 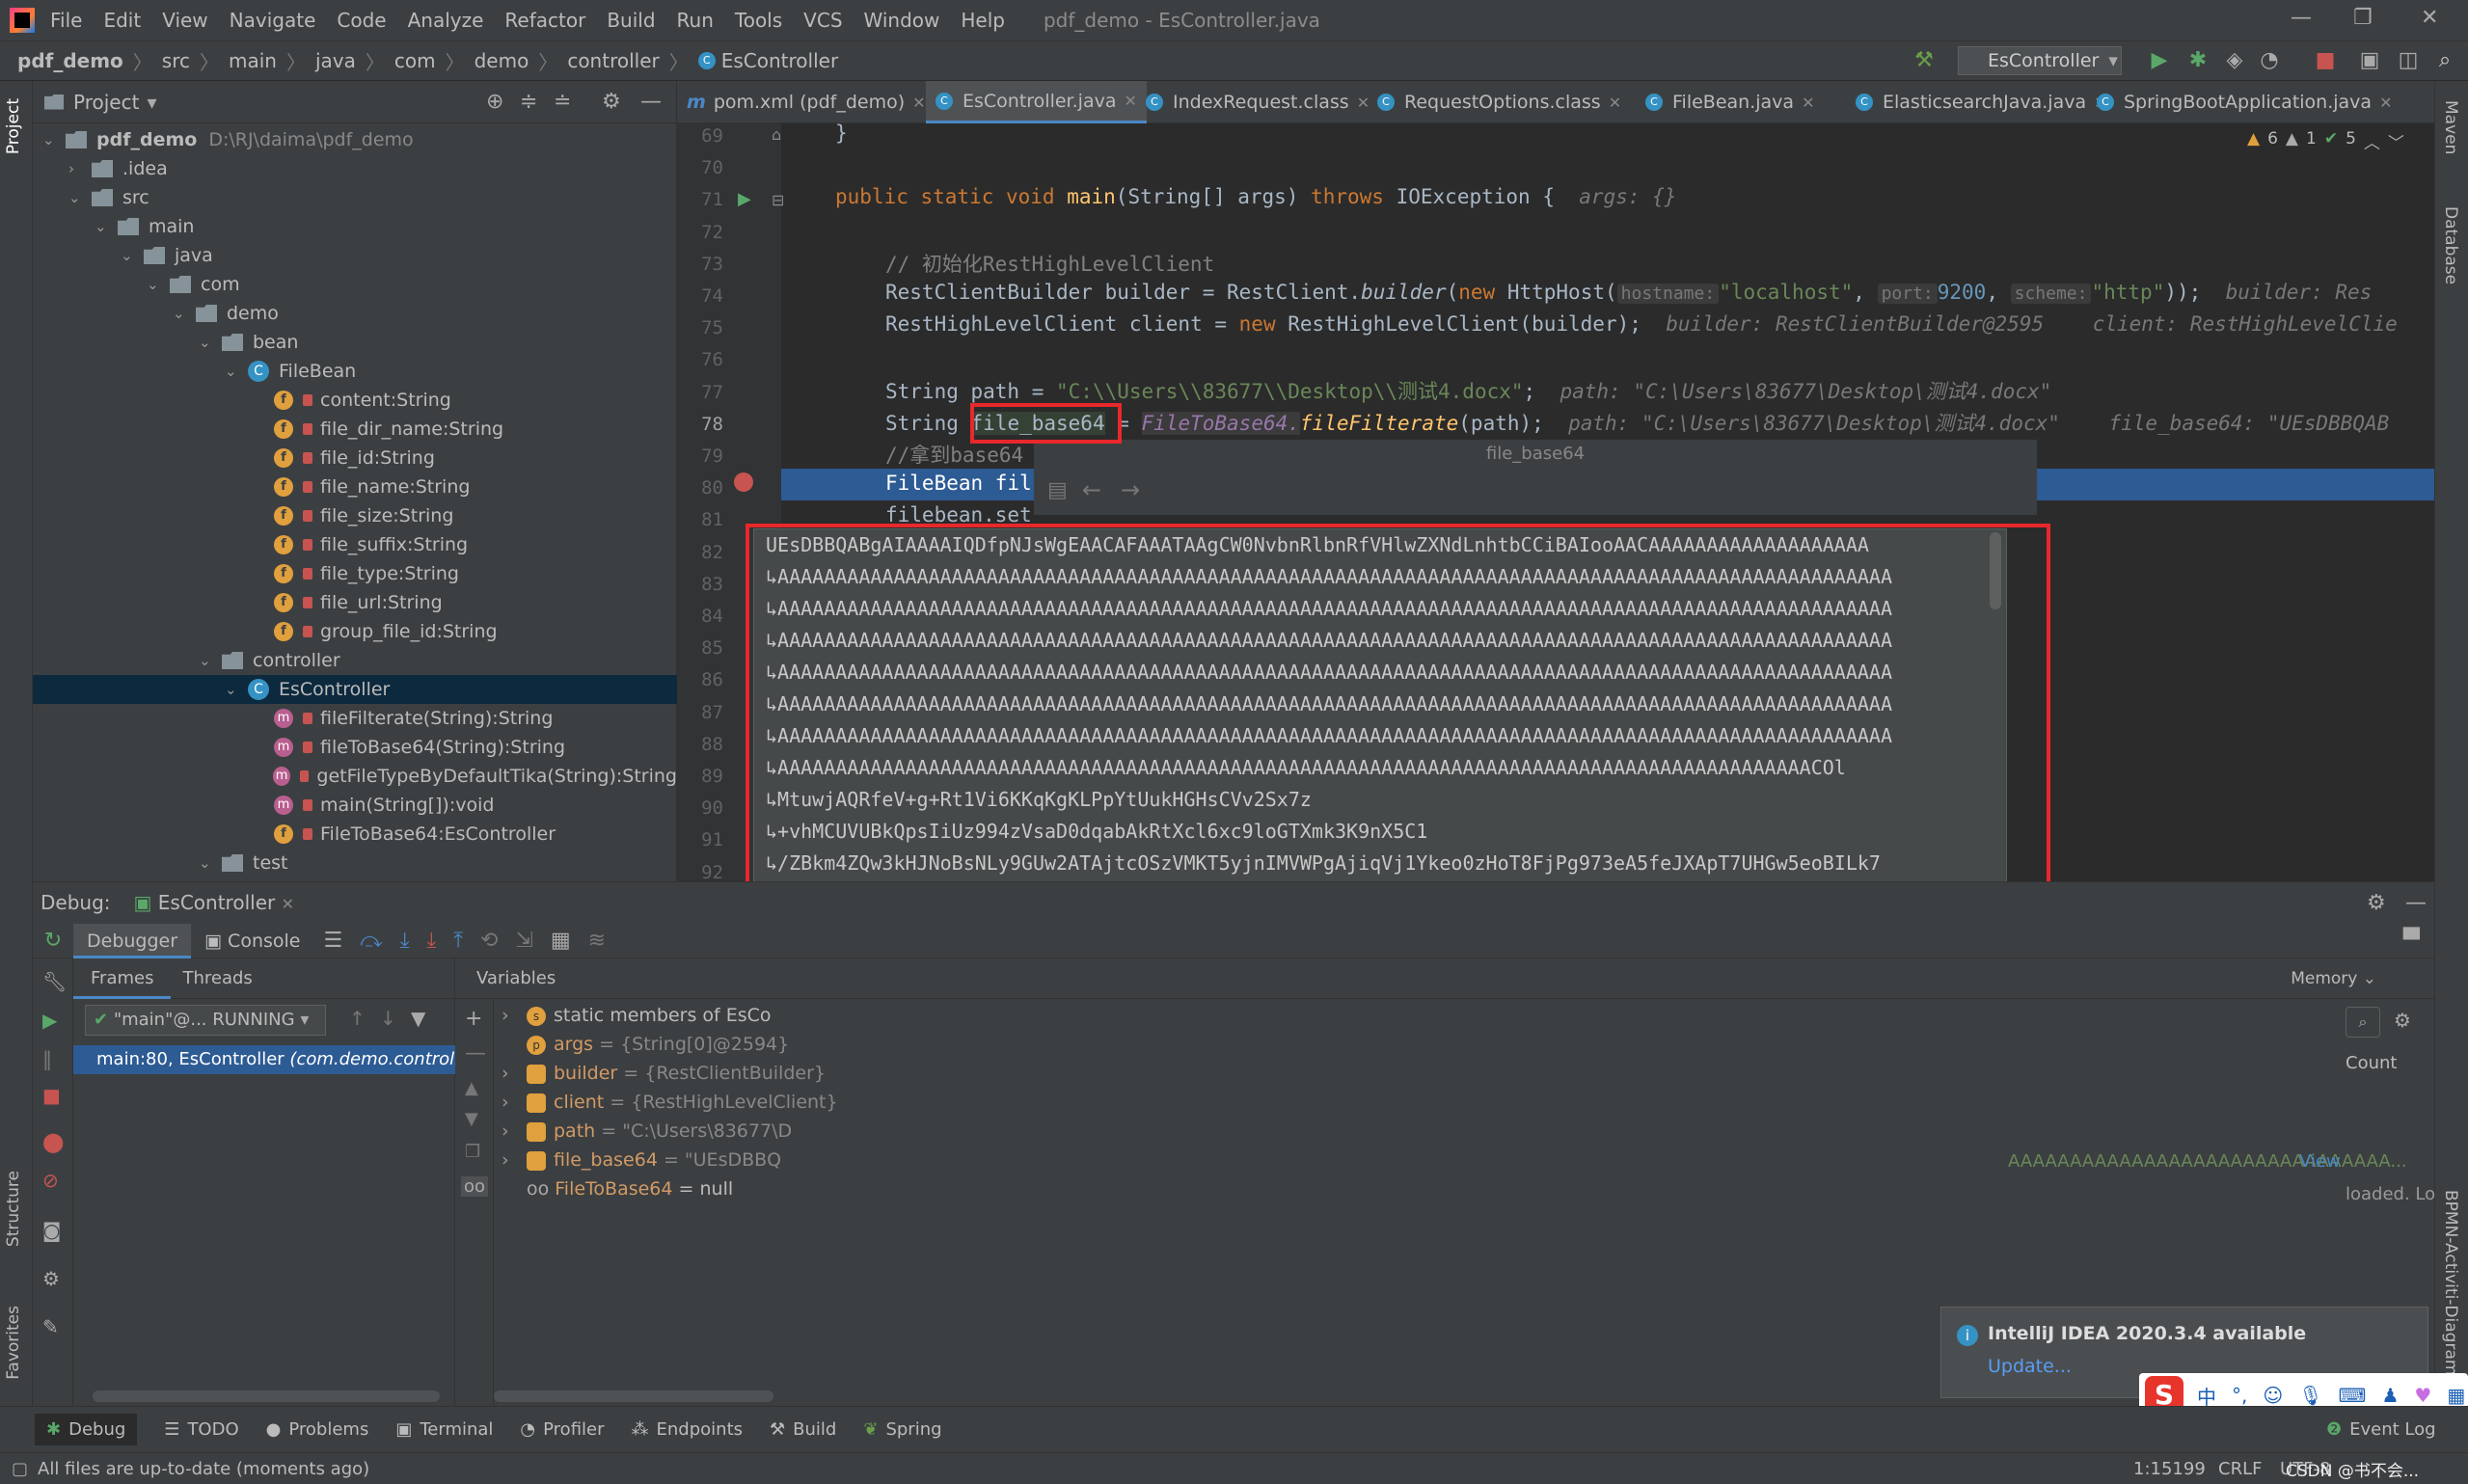 What do you see at coordinates (355, 313) in the screenshot?
I see `tree-node: ⌄ demo` at bounding box center [355, 313].